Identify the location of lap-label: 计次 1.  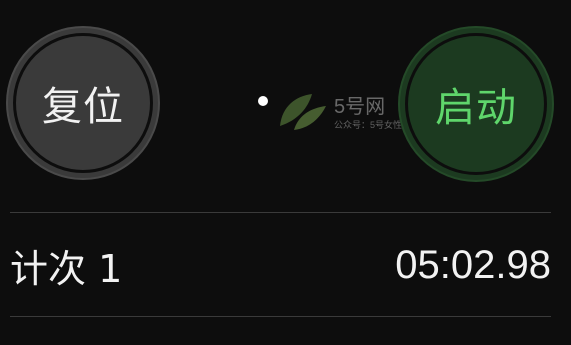
(66, 268).